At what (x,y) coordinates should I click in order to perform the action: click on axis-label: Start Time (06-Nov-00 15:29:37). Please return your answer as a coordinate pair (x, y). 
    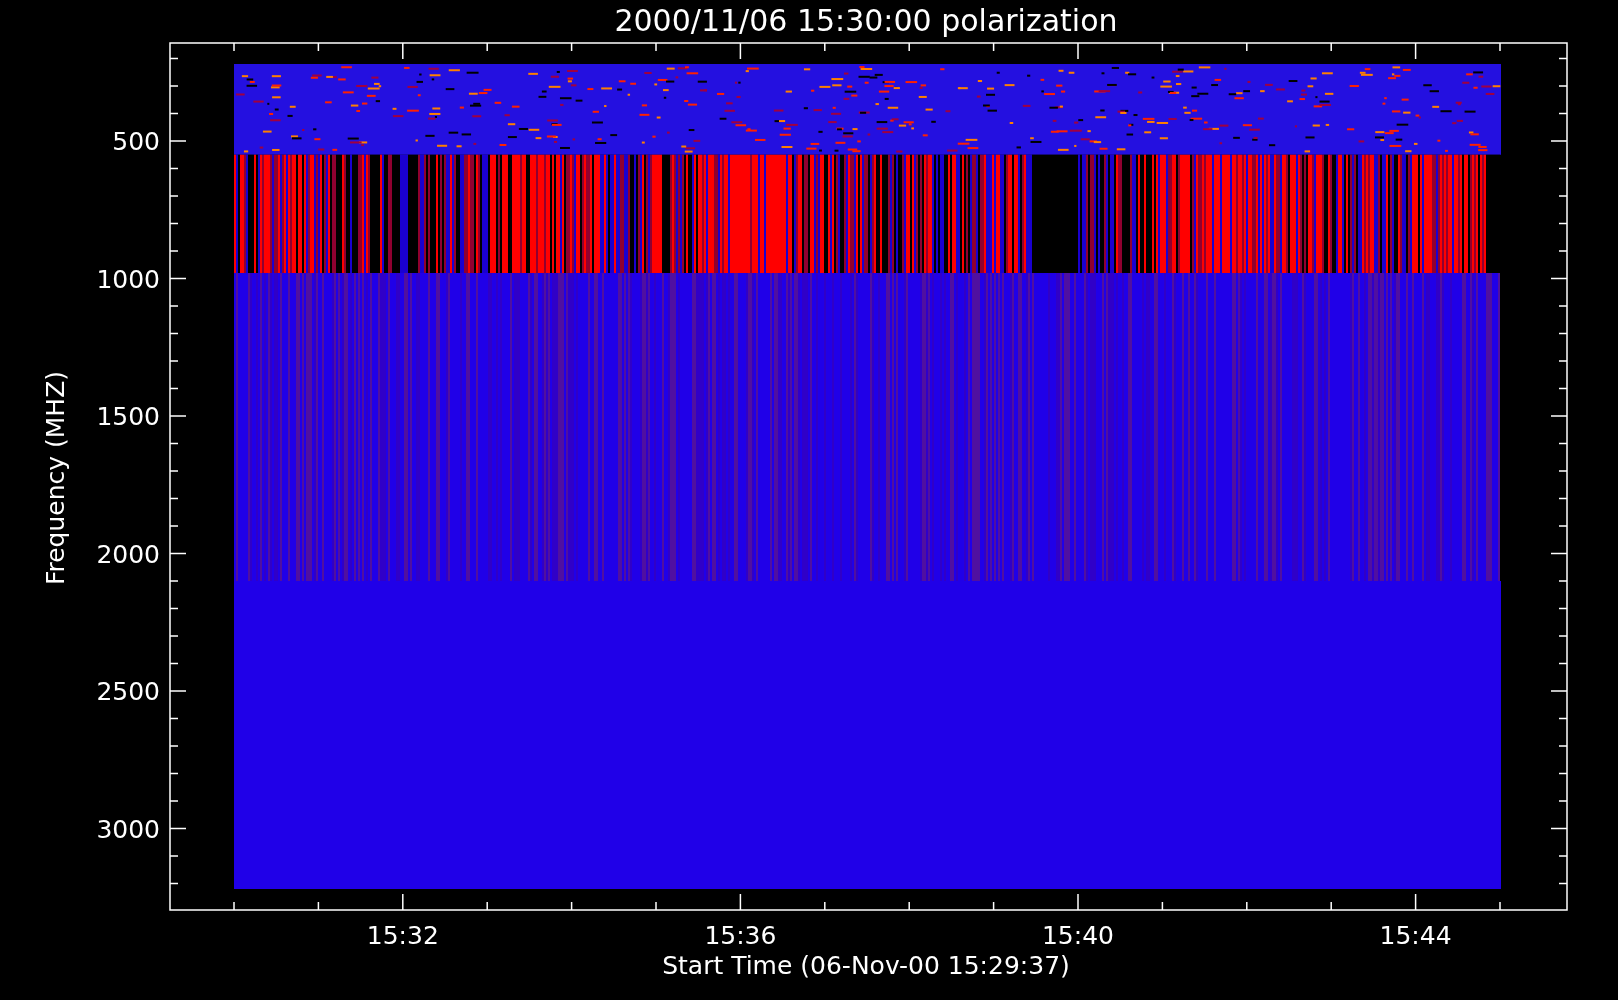
    Looking at the image, I should click on (866, 965).